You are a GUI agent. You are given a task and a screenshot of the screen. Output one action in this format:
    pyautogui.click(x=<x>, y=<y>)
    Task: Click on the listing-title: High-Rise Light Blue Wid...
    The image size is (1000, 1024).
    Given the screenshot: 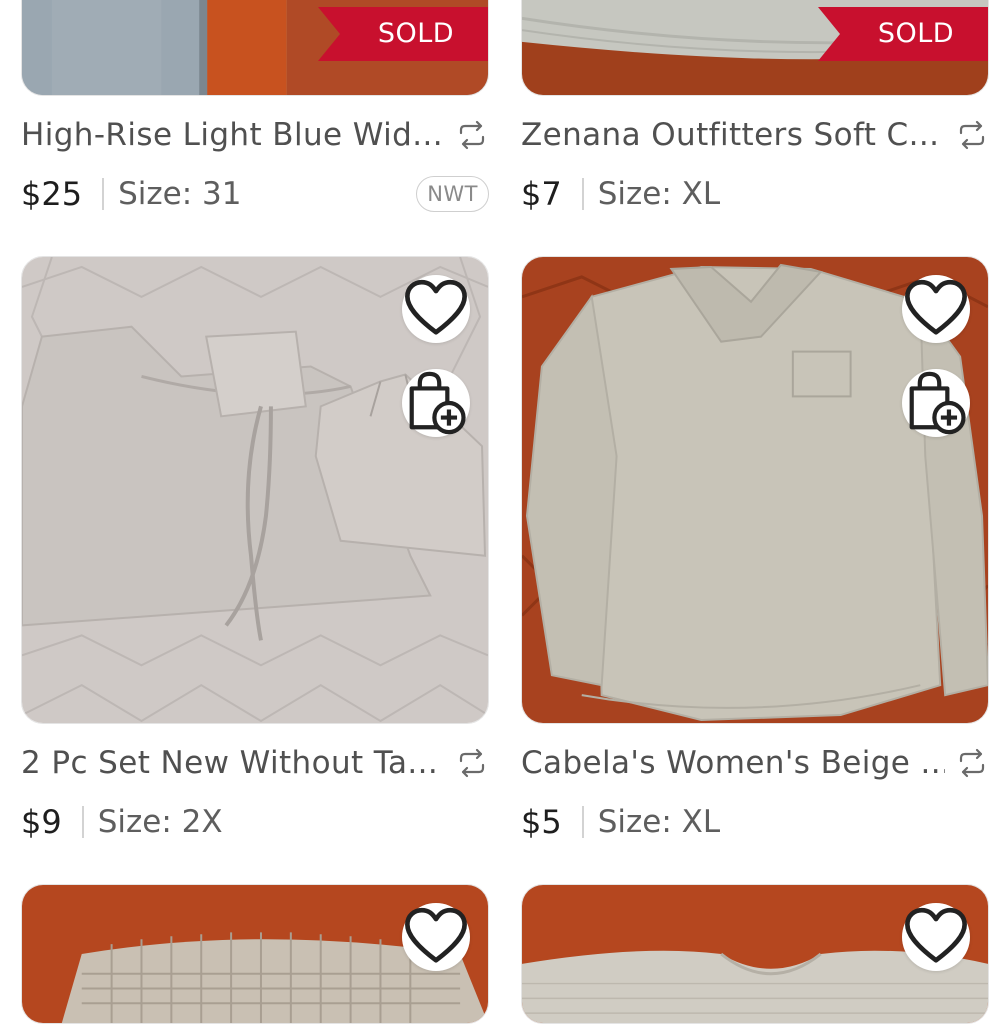 What is the action you would take?
    pyautogui.click(x=233, y=135)
    